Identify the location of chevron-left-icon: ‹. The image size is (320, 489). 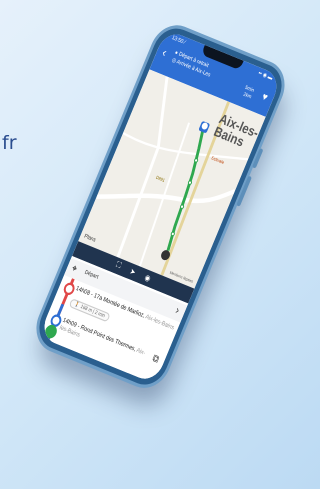
(164, 53).